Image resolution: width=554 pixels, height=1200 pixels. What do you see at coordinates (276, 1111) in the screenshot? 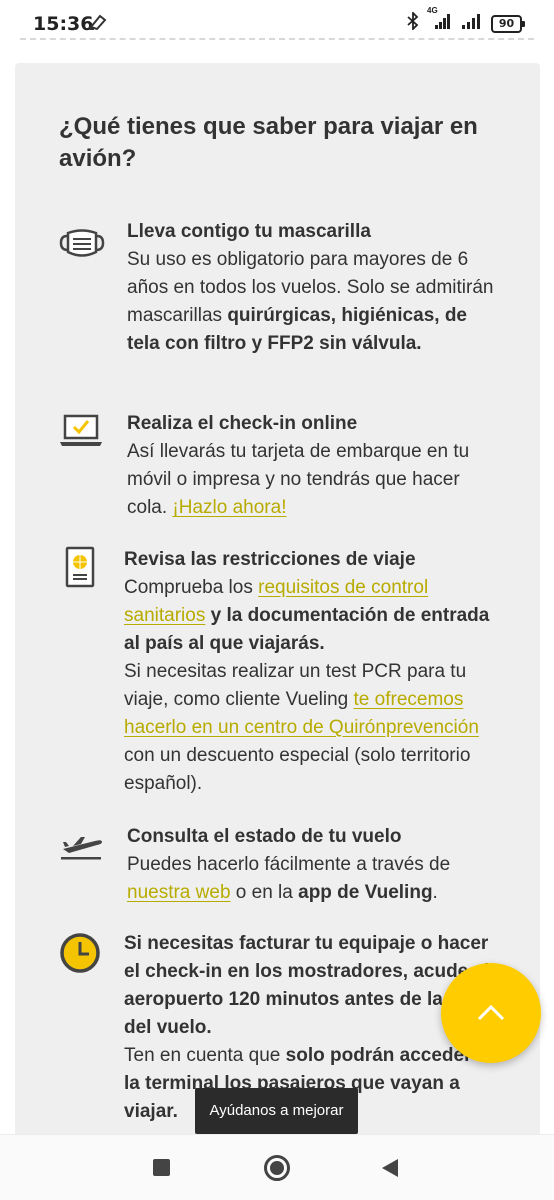
I see `feedback-button: Ayúdanos a mejorar` at bounding box center [276, 1111].